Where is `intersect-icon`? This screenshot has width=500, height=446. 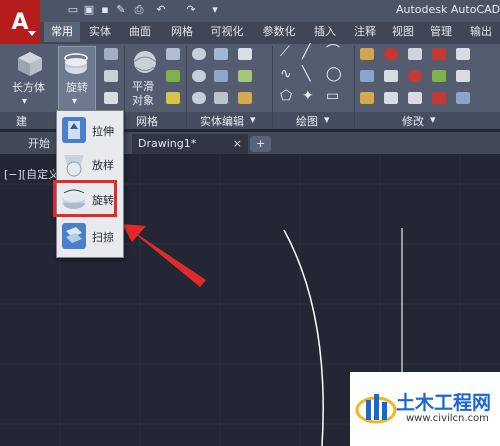 intersect-icon is located at coordinates (199, 98).